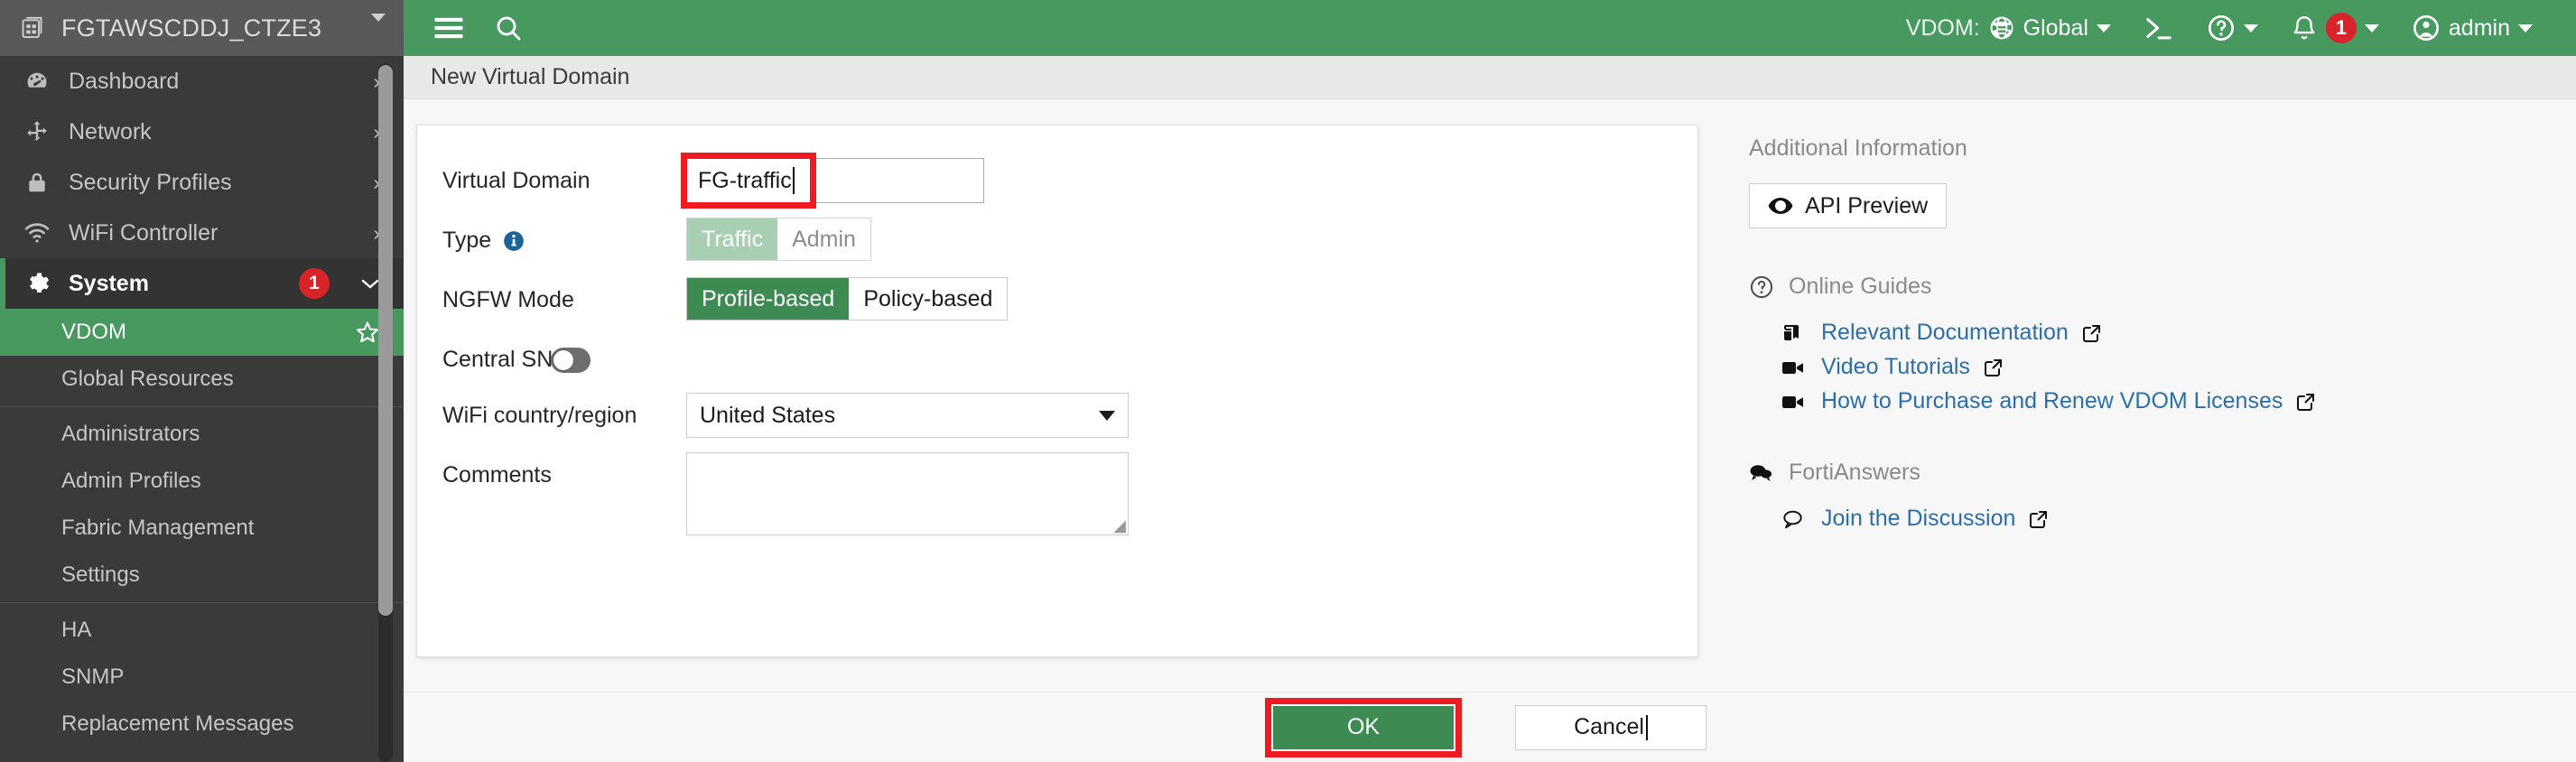  I want to click on info-circle-icon, so click(513, 241).